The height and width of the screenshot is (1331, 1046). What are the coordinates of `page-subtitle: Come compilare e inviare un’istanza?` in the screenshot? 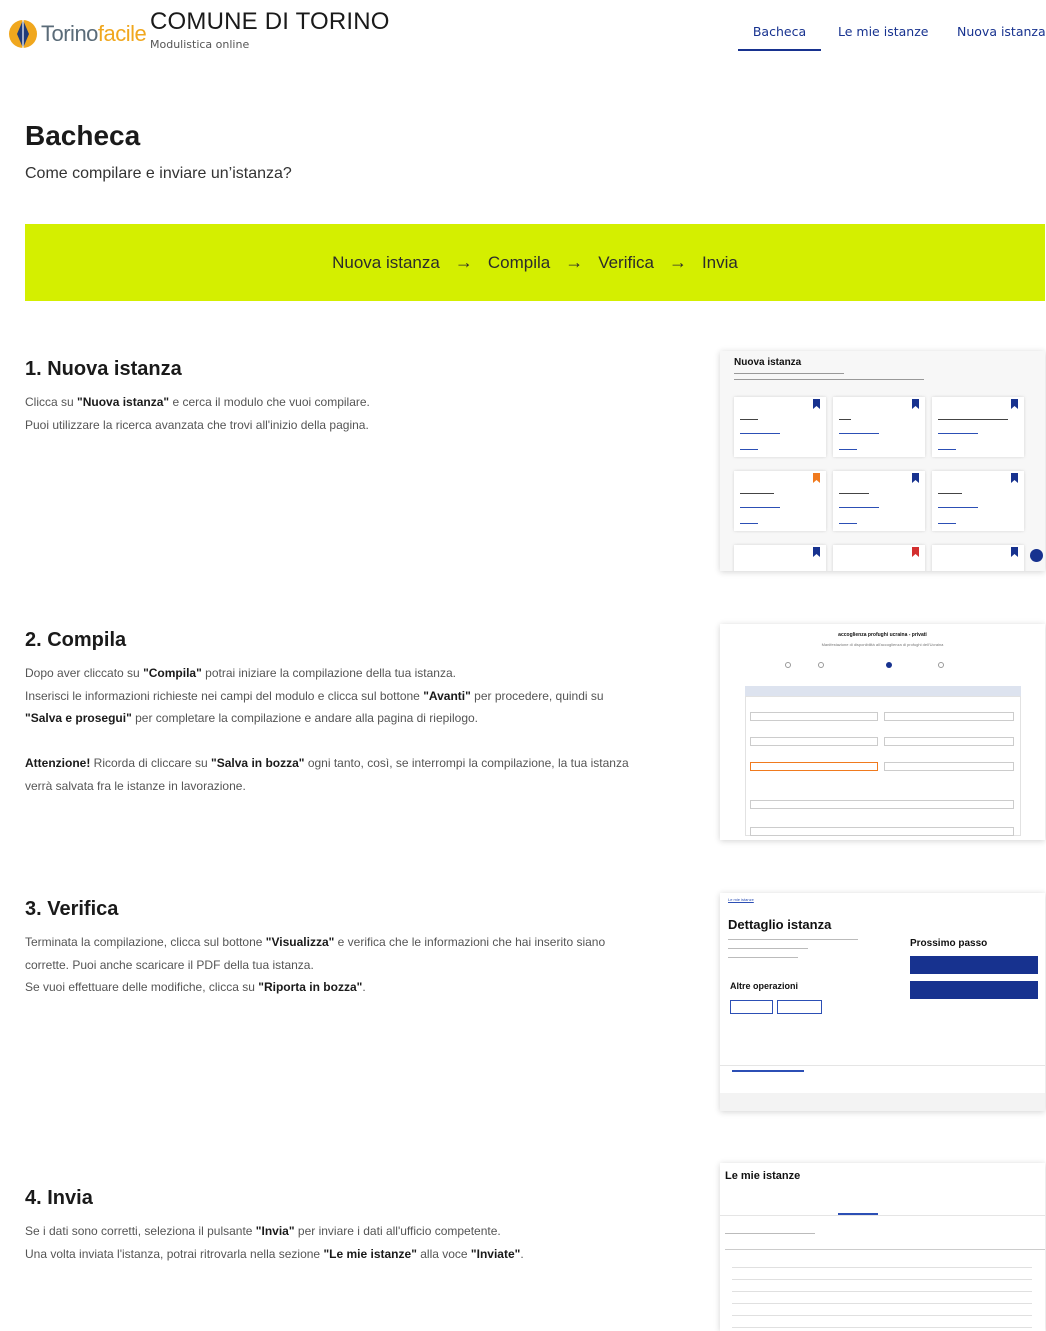 It's located at (158, 173).